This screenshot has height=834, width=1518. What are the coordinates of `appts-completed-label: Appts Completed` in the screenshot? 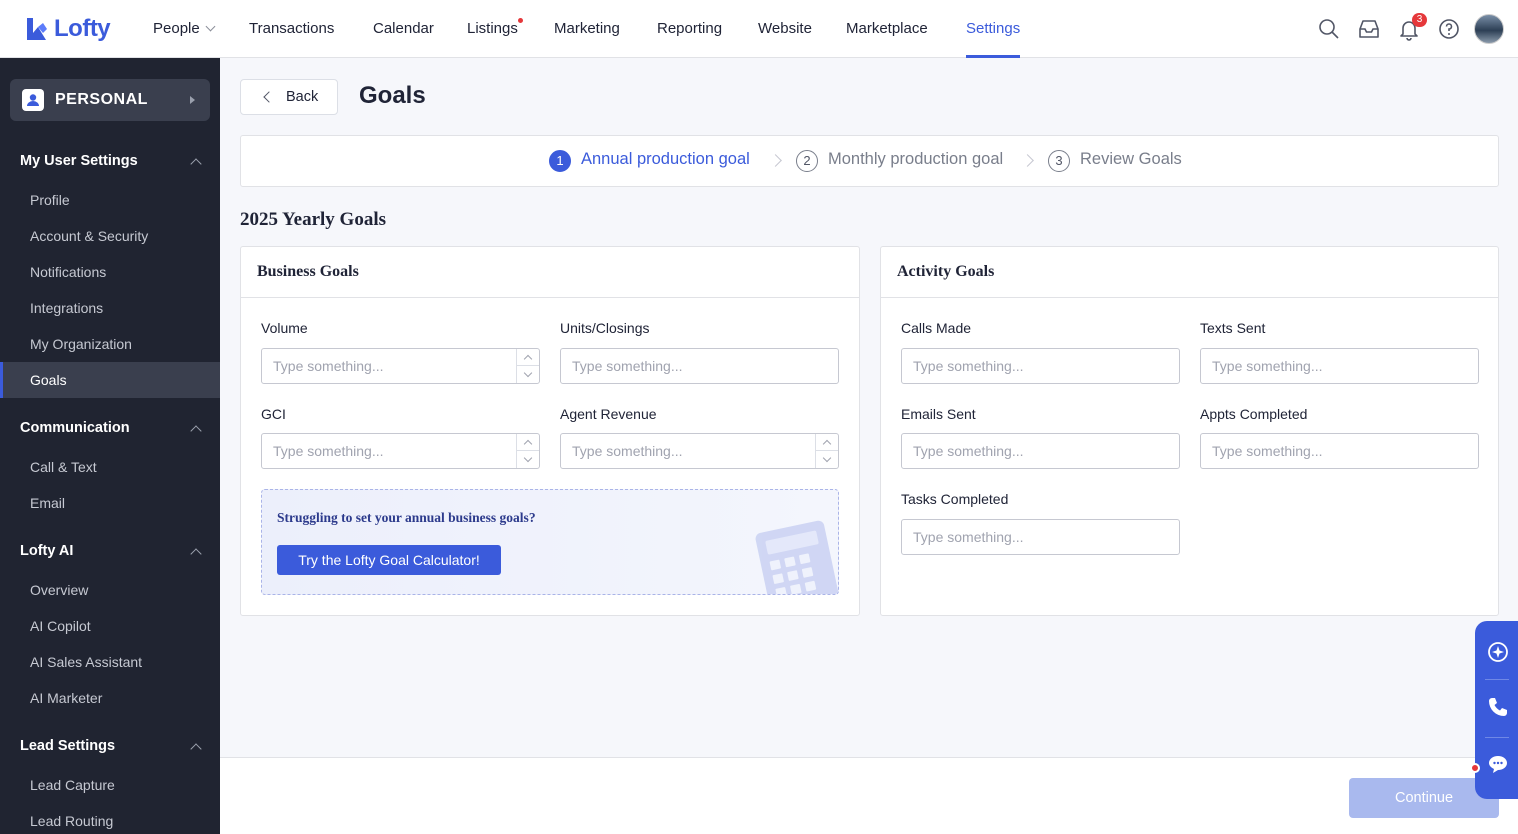 It's located at (1254, 414).